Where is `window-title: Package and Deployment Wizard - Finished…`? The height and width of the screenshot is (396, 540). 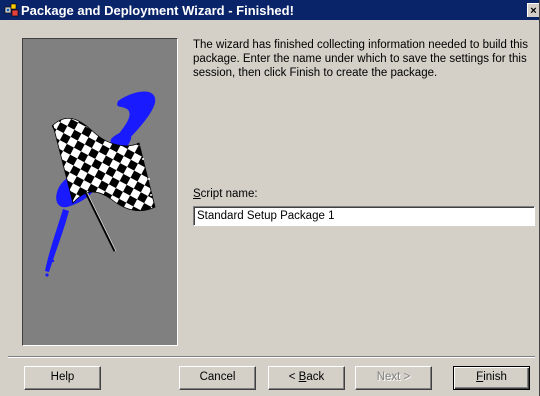 window-title: Package and Deployment Wizard - Finished… is located at coordinates (157, 10).